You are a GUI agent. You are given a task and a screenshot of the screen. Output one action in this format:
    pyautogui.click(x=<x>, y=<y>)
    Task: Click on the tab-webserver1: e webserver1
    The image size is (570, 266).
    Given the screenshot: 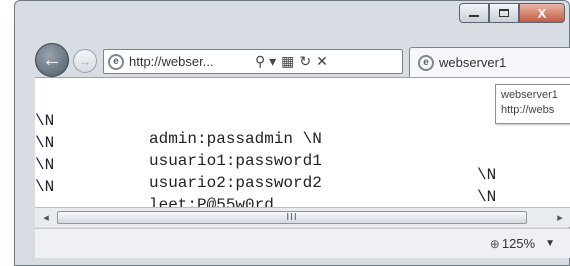 What is the action you would take?
    pyautogui.click(x=489, y=62)
    